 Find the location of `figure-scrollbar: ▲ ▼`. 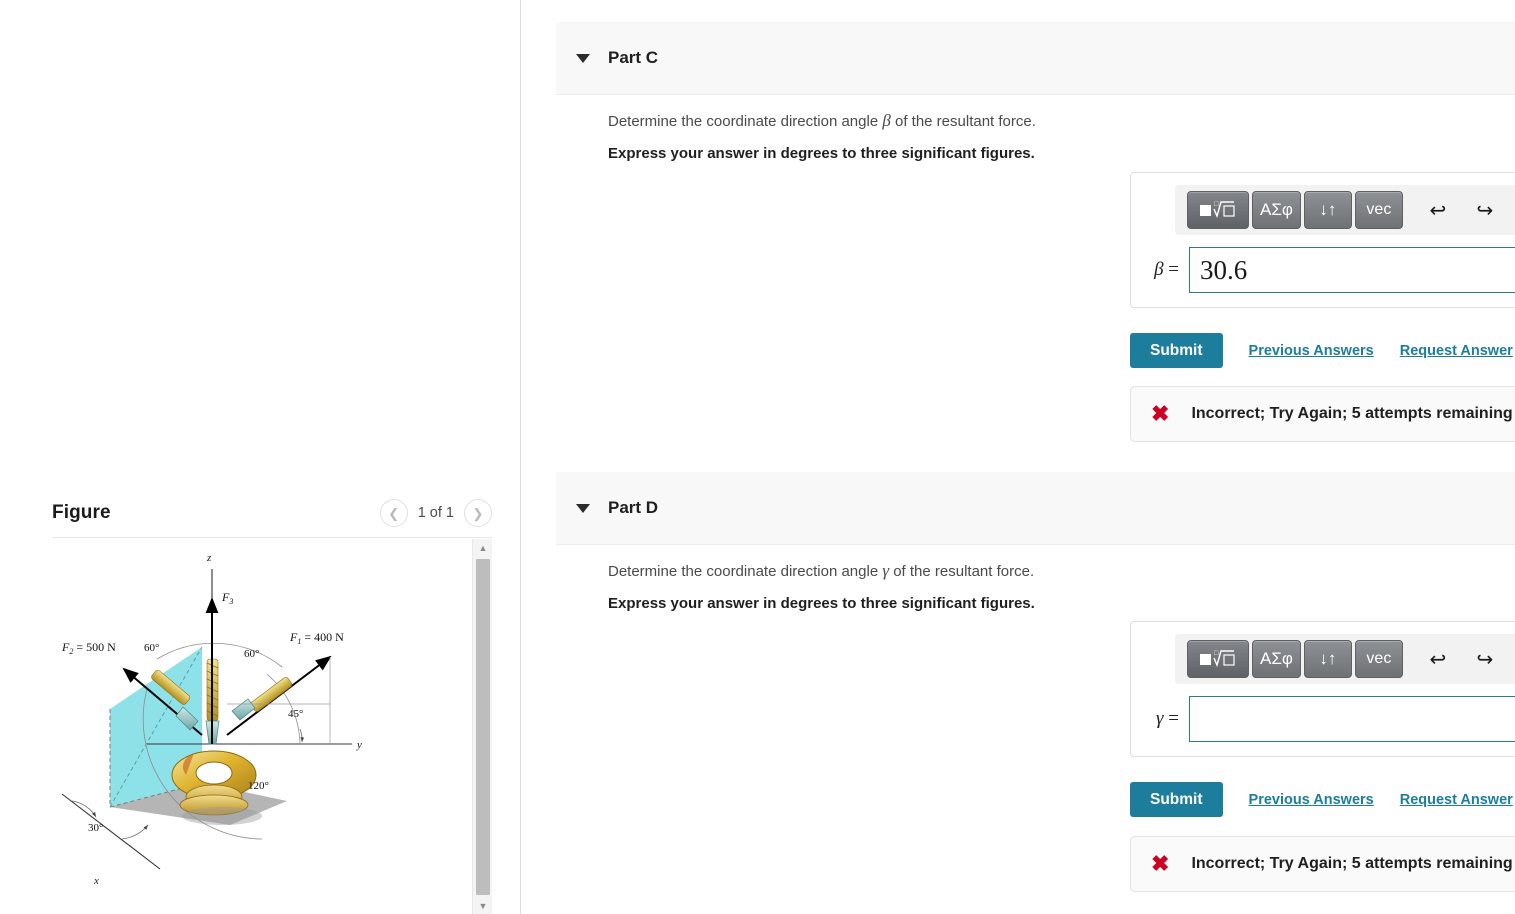

figure-scrollbar: ▲ ▼ is located at coordinates (482, 726).